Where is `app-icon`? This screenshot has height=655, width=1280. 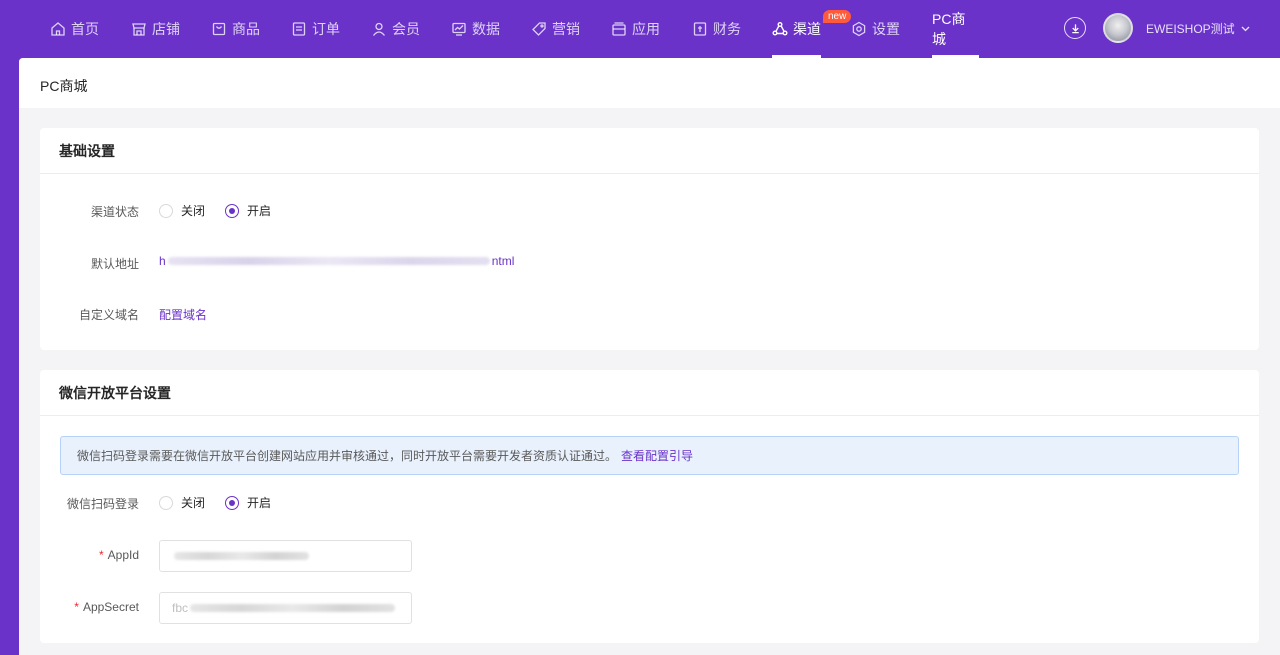 app-icon is located at coordinates (619, 29).